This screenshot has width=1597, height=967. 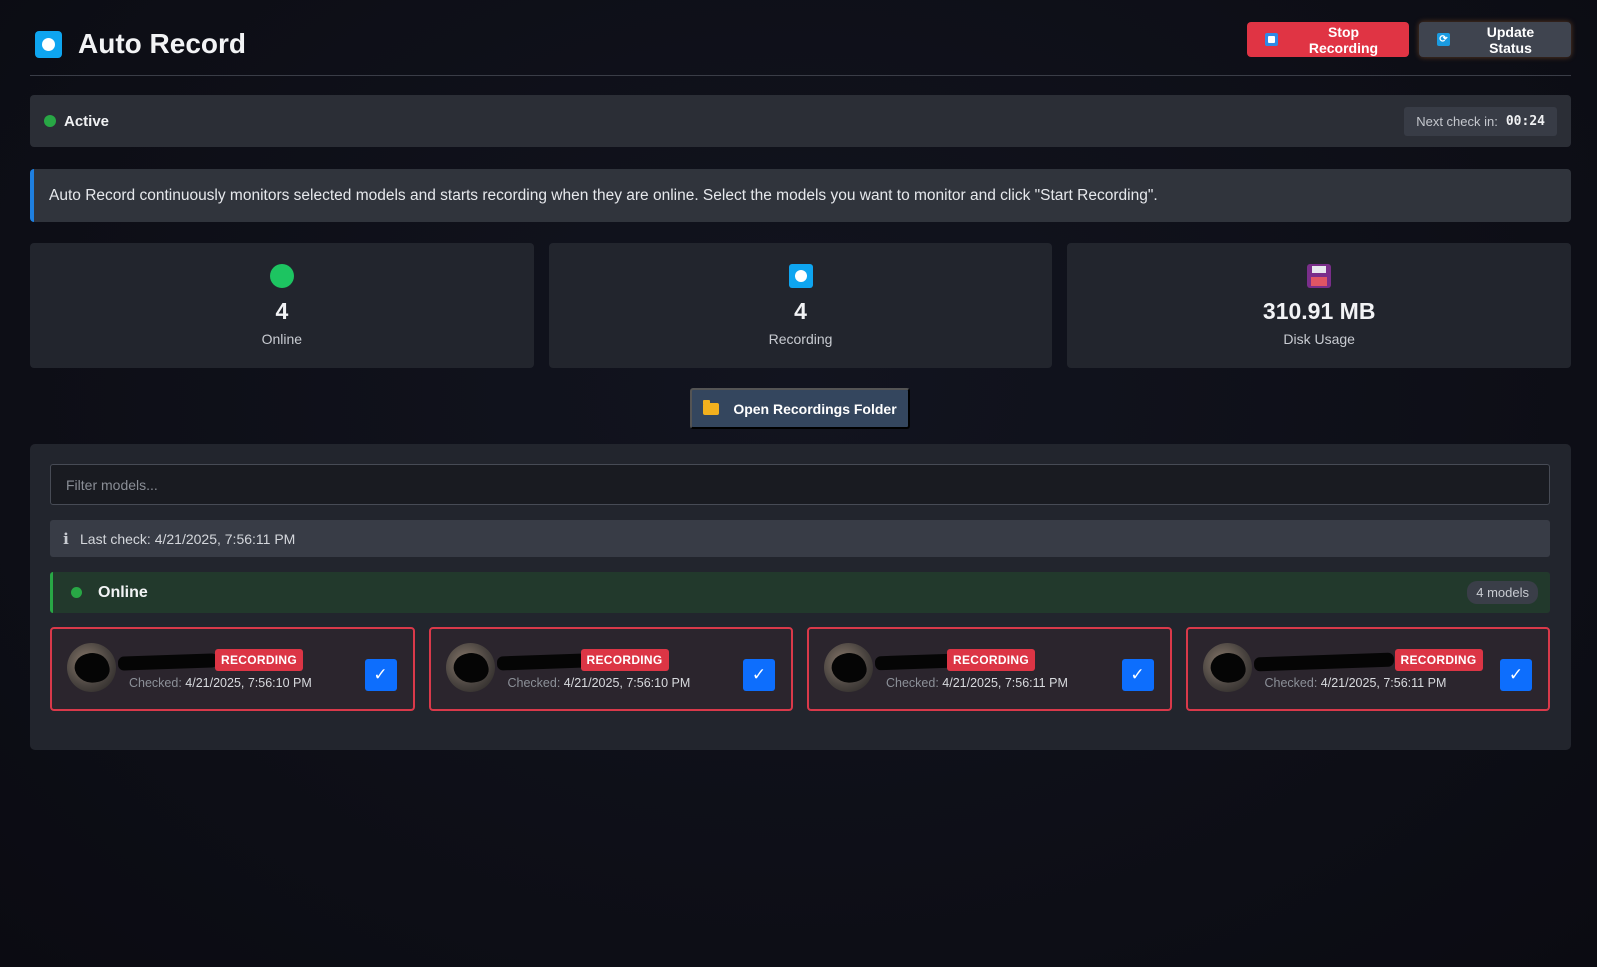 I want to click on refresh-icon: ⟳, so click(x=1443, y=39).